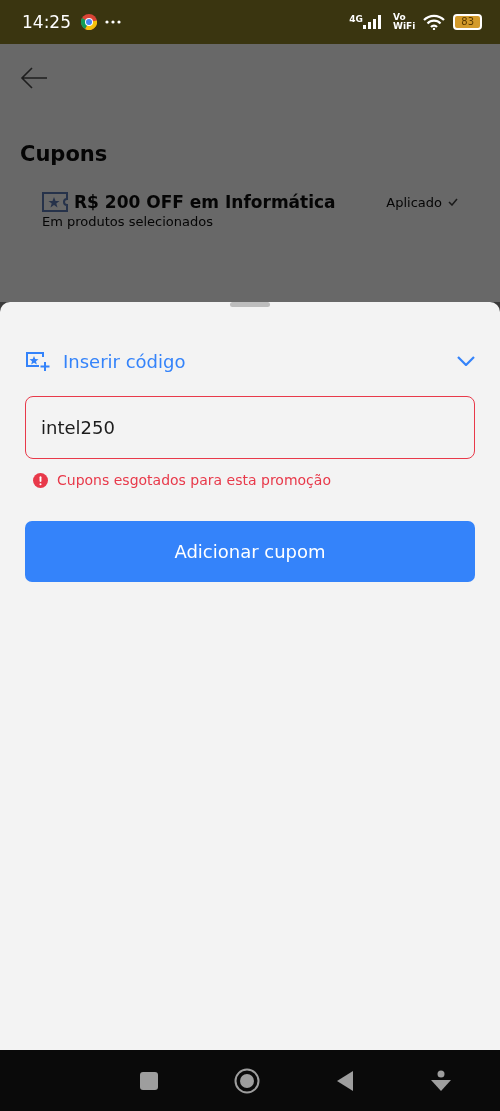  I want to click on add-coupon-button: Adicionar cupom, so click(250, 551).